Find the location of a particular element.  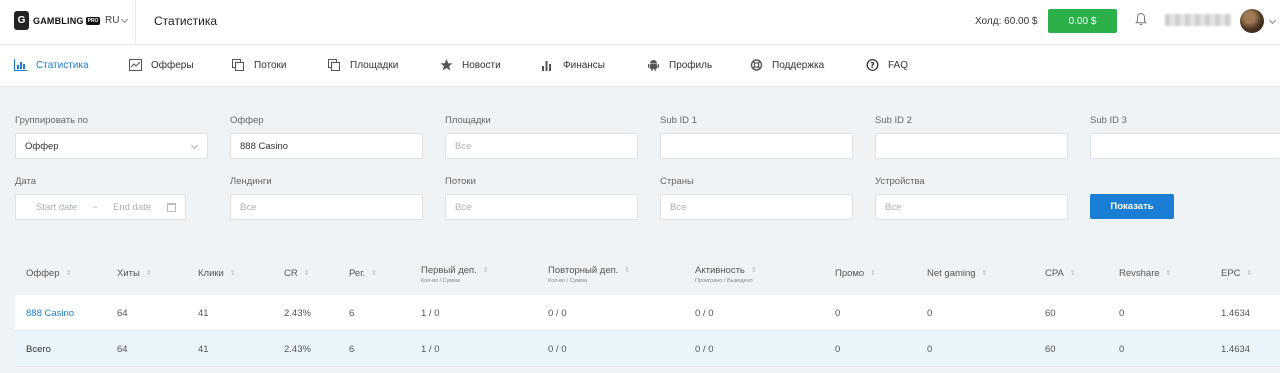

landings-placeholder: Все is located at coordinates (248, 207).